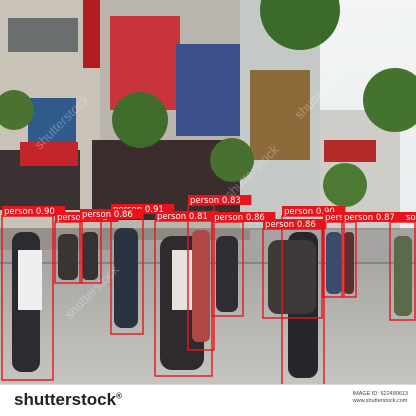 This screenshot has width=416, height=416. Describe the element at coordinates (91, 34) in the screenshot. I see `vertical-red-sign` at that location.